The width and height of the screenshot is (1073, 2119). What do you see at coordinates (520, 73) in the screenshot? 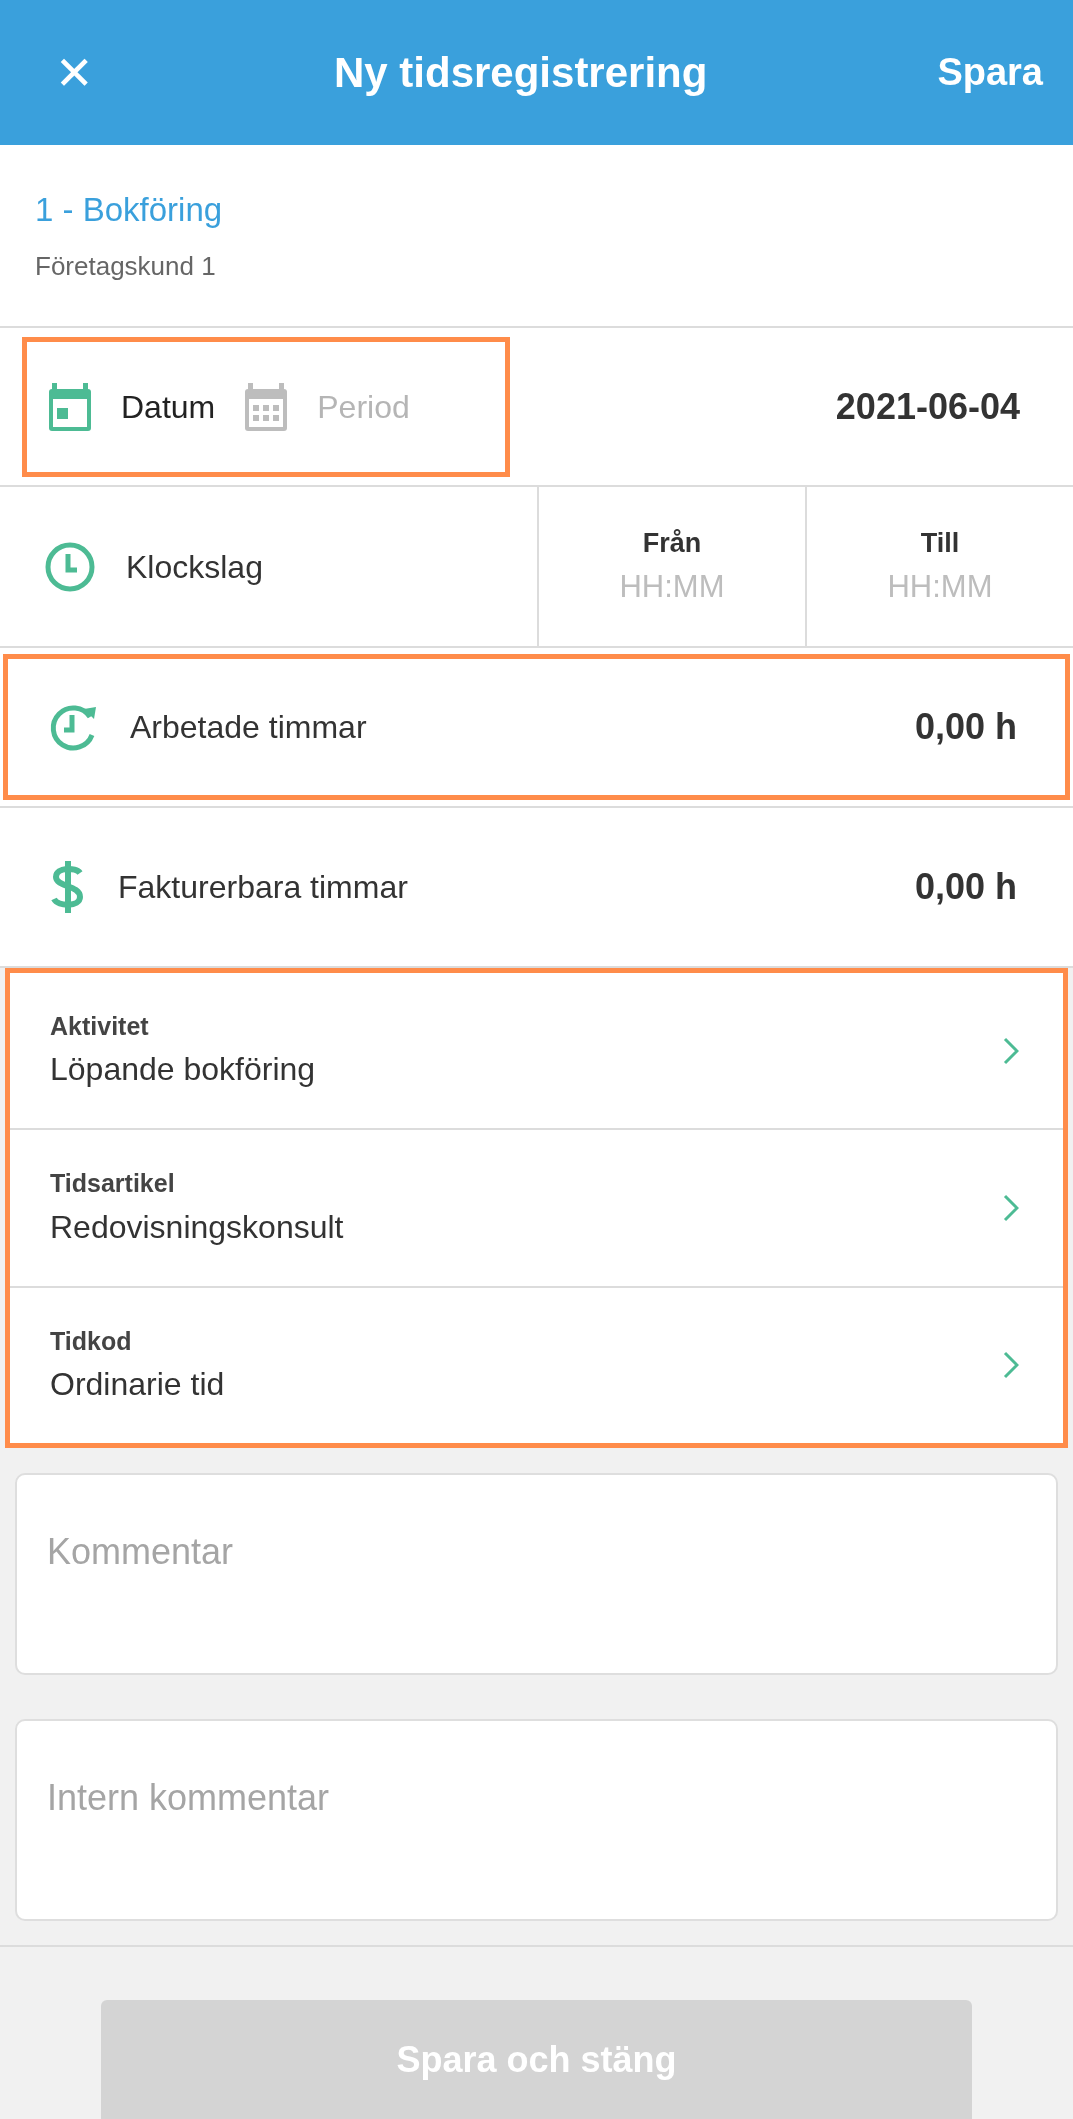
I see `screen-title: Ny tidsregistrering` at bounding box center [520, 73].